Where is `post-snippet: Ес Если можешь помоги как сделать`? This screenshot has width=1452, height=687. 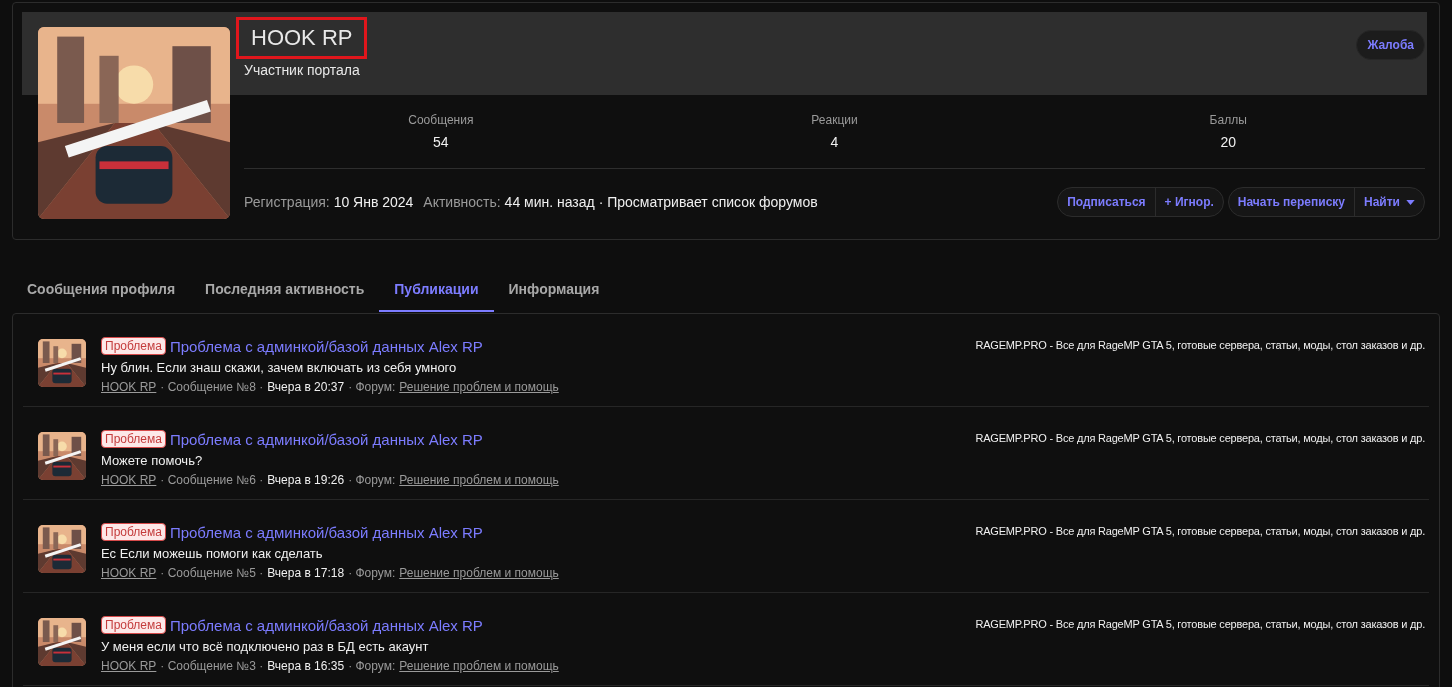 post-snippet: Ес Если можешь помоги как сделать is located at coordinates (212, 553).